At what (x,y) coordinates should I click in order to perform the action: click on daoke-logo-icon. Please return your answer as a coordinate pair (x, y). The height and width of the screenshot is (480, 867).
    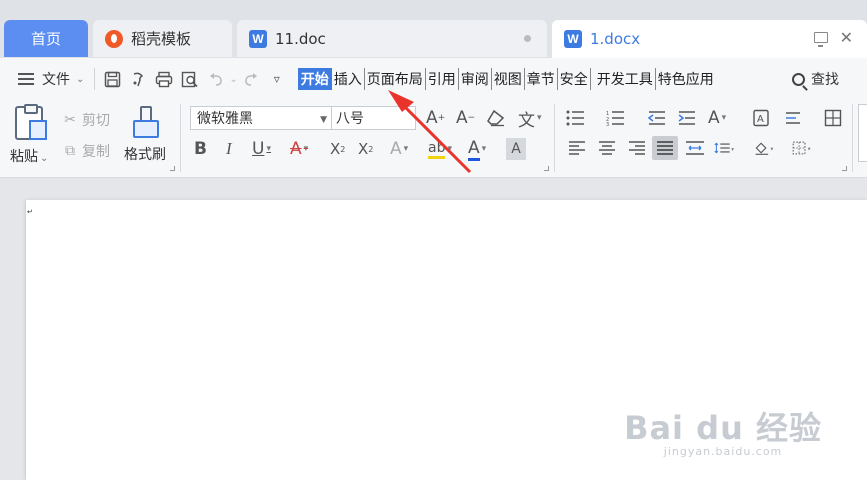
    Looking at the image, I should click on (114, 38).